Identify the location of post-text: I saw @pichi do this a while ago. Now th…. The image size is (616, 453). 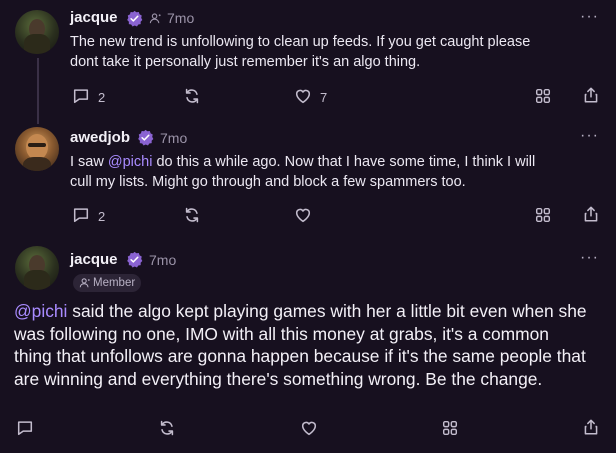
(303, 172).